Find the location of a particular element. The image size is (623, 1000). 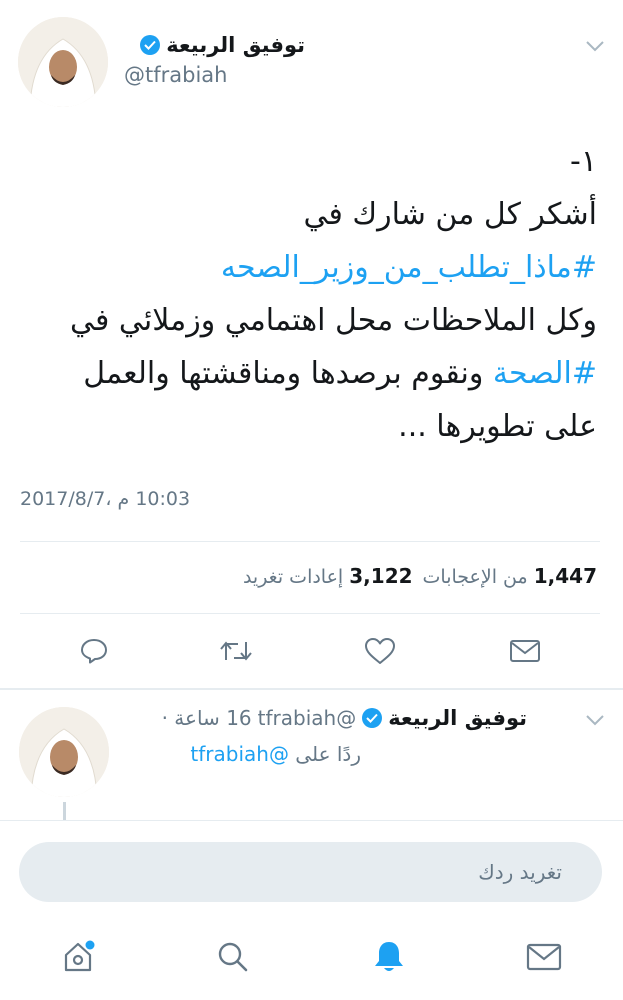

share-button is located at coordinates (525, 651).